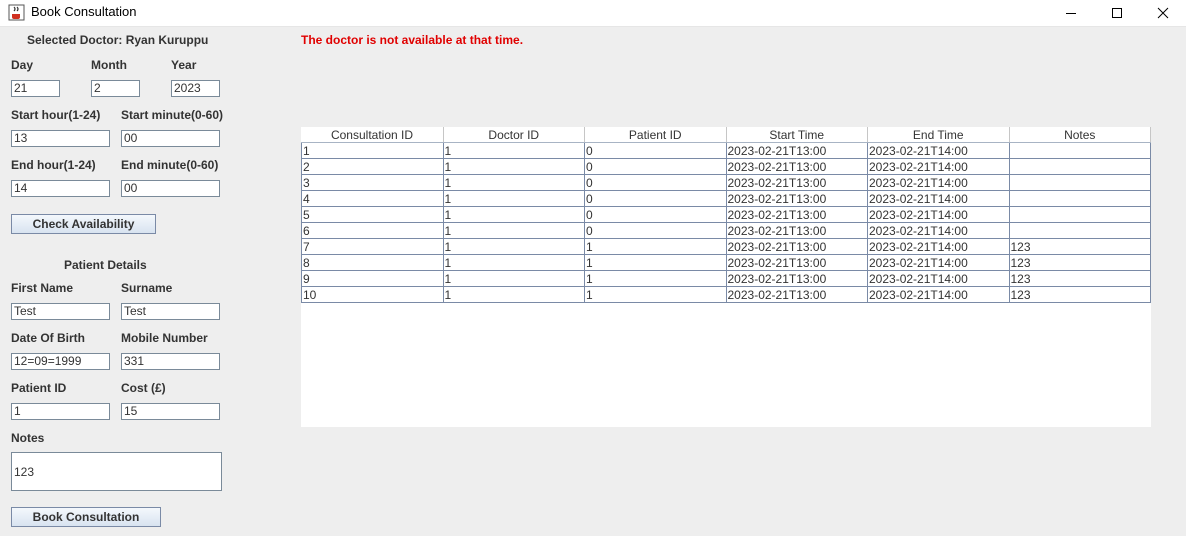 Image resolution: width=1186 pixels, height=536 pixels. What do you see at coordinates (372, 246) in the screenshot?
I see `table-cell: 7` at bounding box center [372, 246].